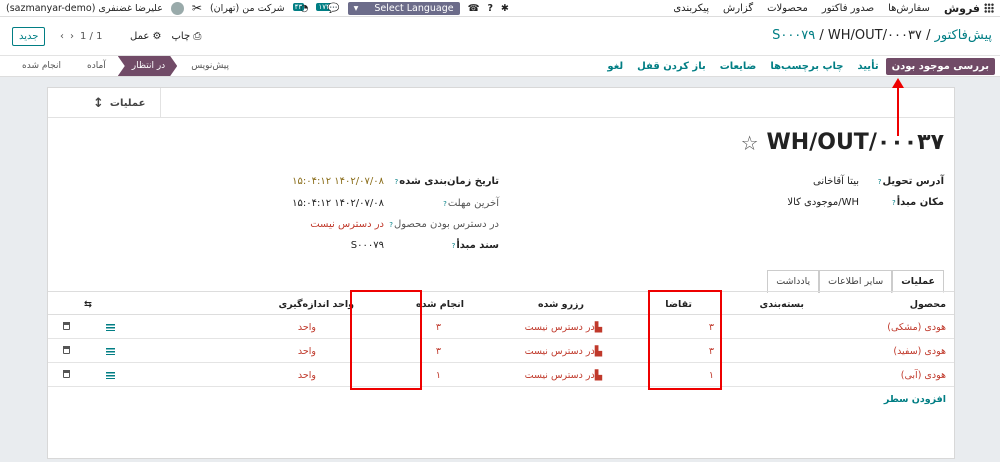 This screenshot has width=1000, height=462. I want to click on availability-label: در دسترس بودن محصول, so click(446, 224).